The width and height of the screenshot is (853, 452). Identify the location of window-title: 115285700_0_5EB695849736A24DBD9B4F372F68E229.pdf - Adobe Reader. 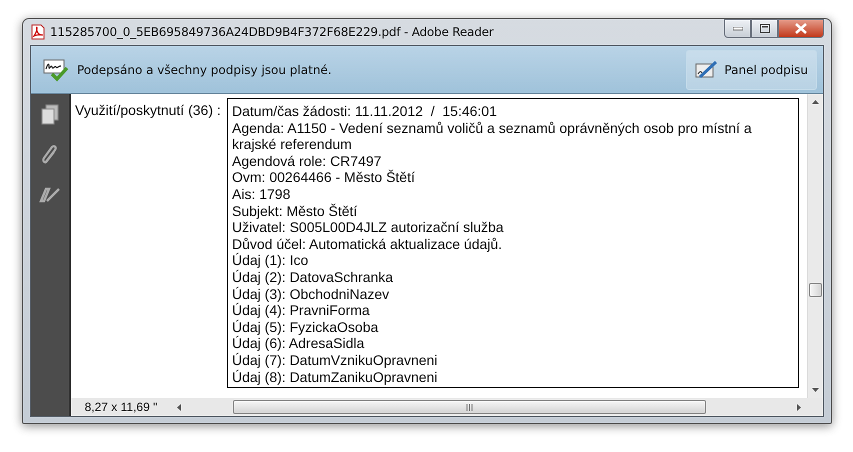
(272, 32).